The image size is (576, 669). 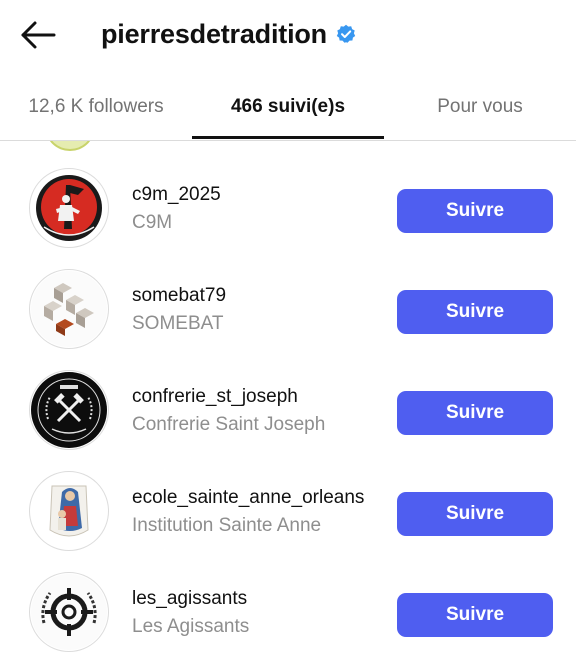 I want to click on confrerie-logo-icon, so click(x=69, y=410).